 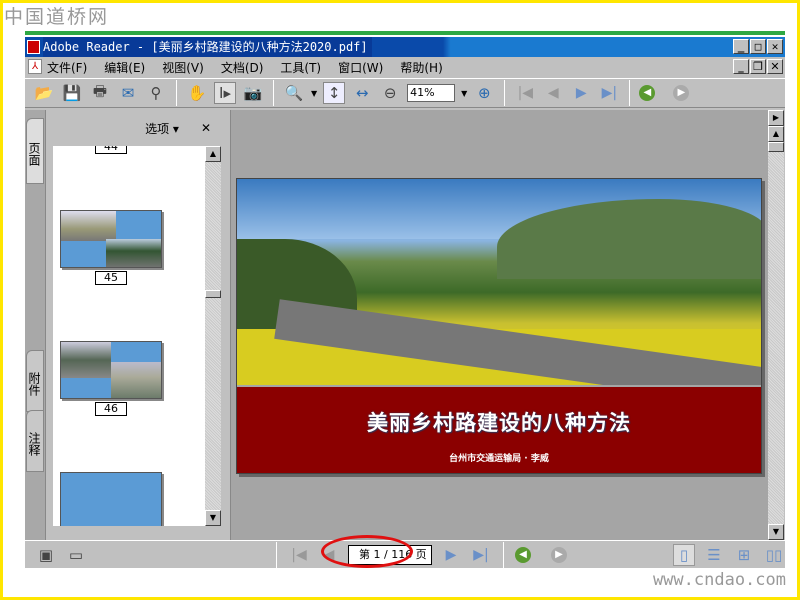 I want to click on menu-file: 文件(F), so click(x=67, y=67).